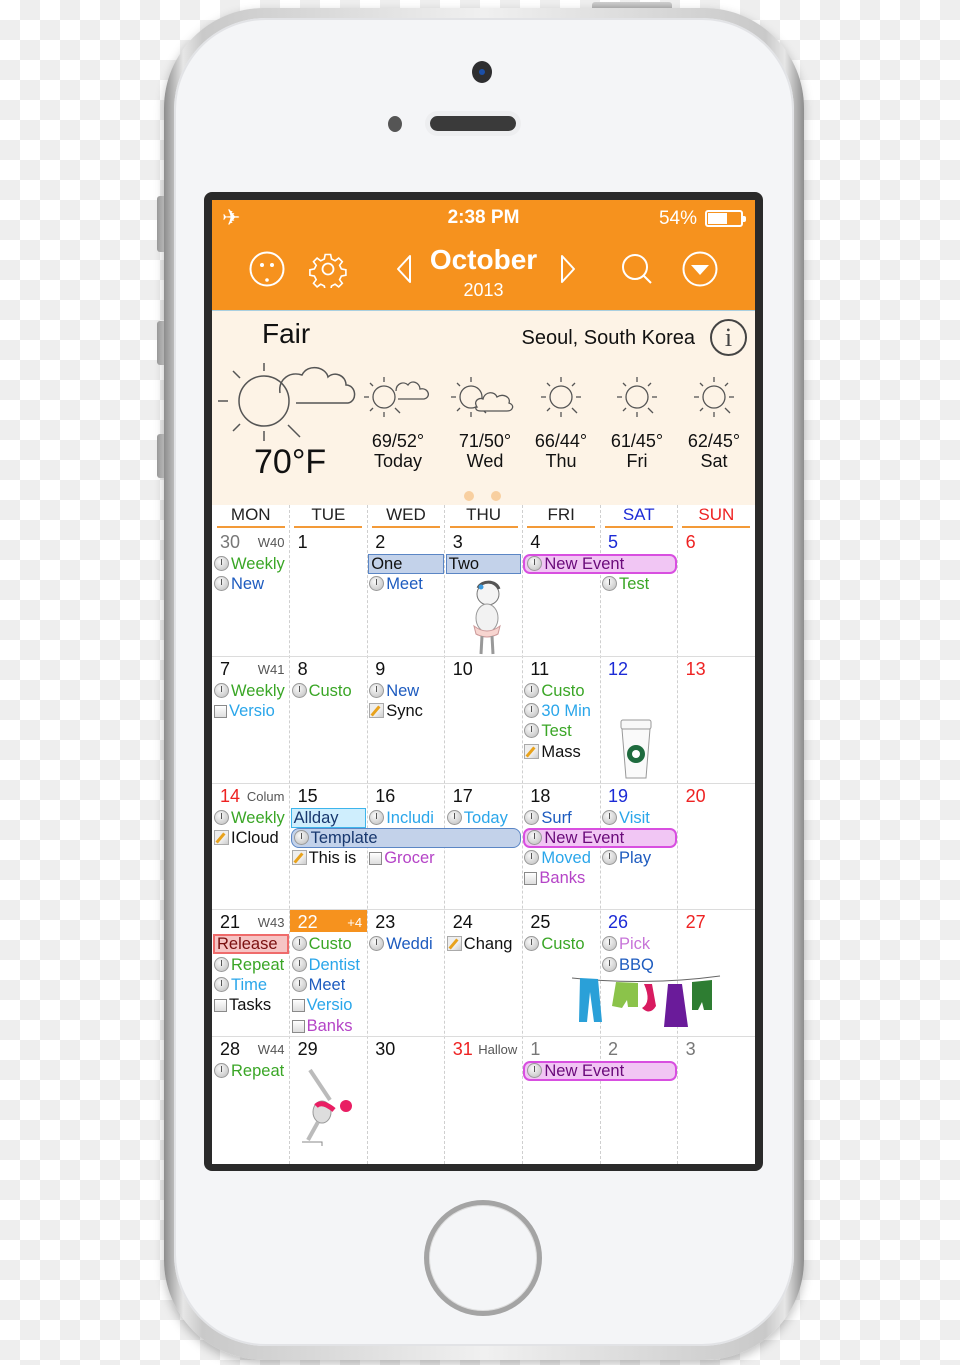 This screenshot has height=1365, width=960. What do you see at coordinates (484, 720) in the screenshot?
I see `day-cell: 10` at bounding box center [484, 720].